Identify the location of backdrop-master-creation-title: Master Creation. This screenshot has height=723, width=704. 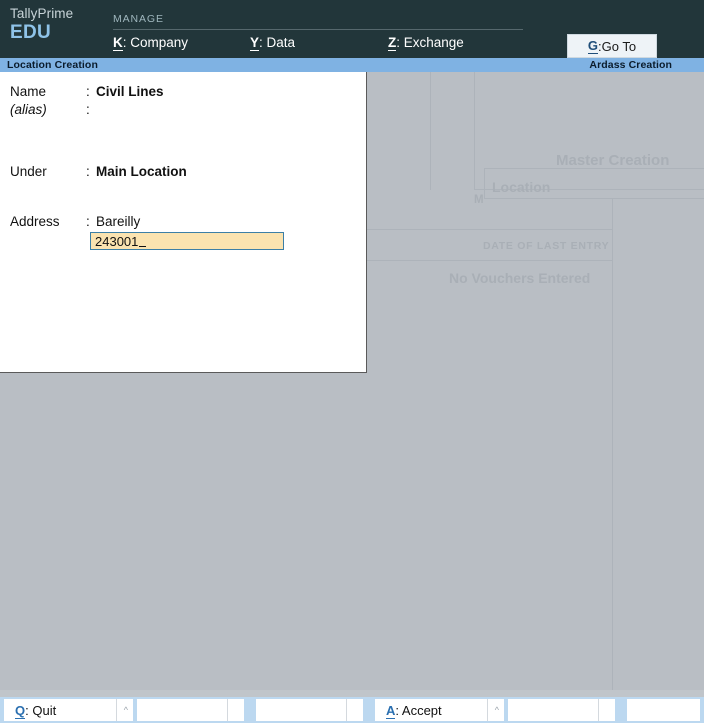
(613, 160).